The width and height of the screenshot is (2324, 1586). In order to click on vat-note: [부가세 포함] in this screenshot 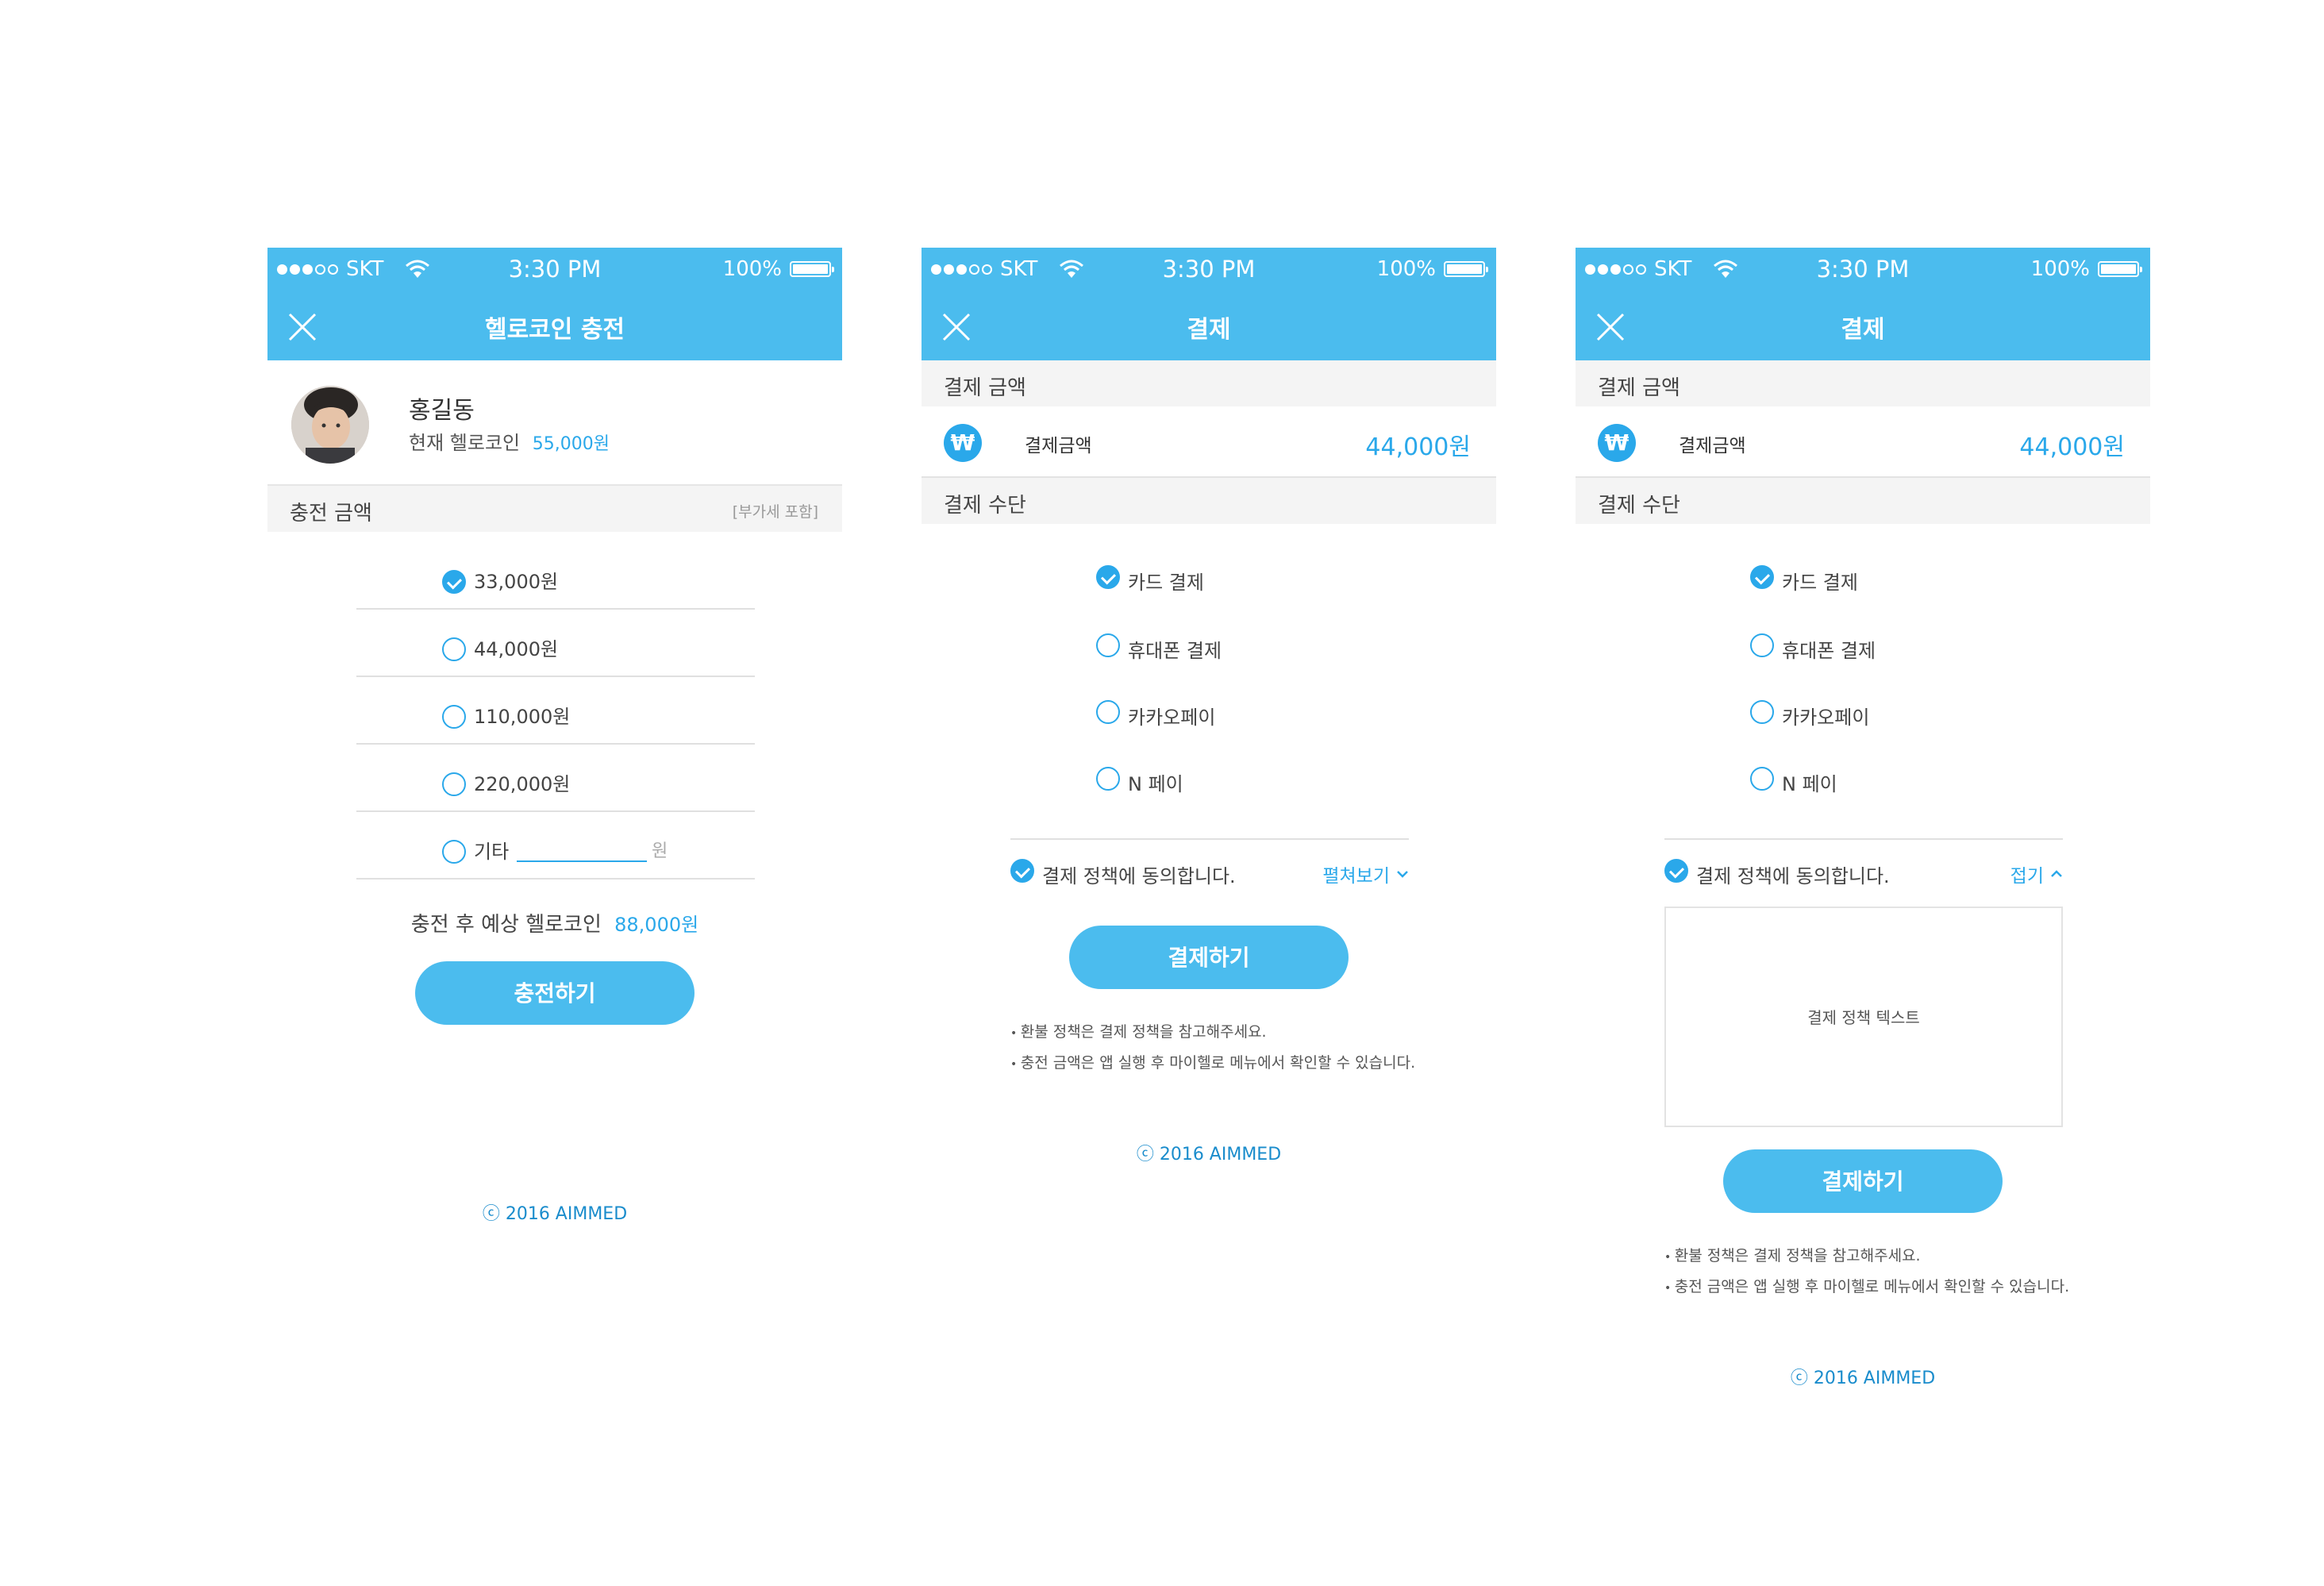, I will do `click(775, 512)`.